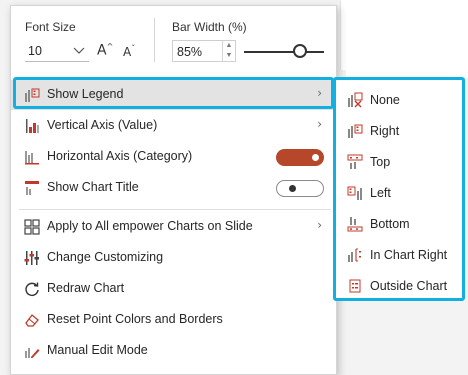 The width and height of the screenshot is (468, 375). What do you see at coordinates (380, 162) in the screenshot?
I see `legend-option-label: Top` at bounding box center [380, 162].